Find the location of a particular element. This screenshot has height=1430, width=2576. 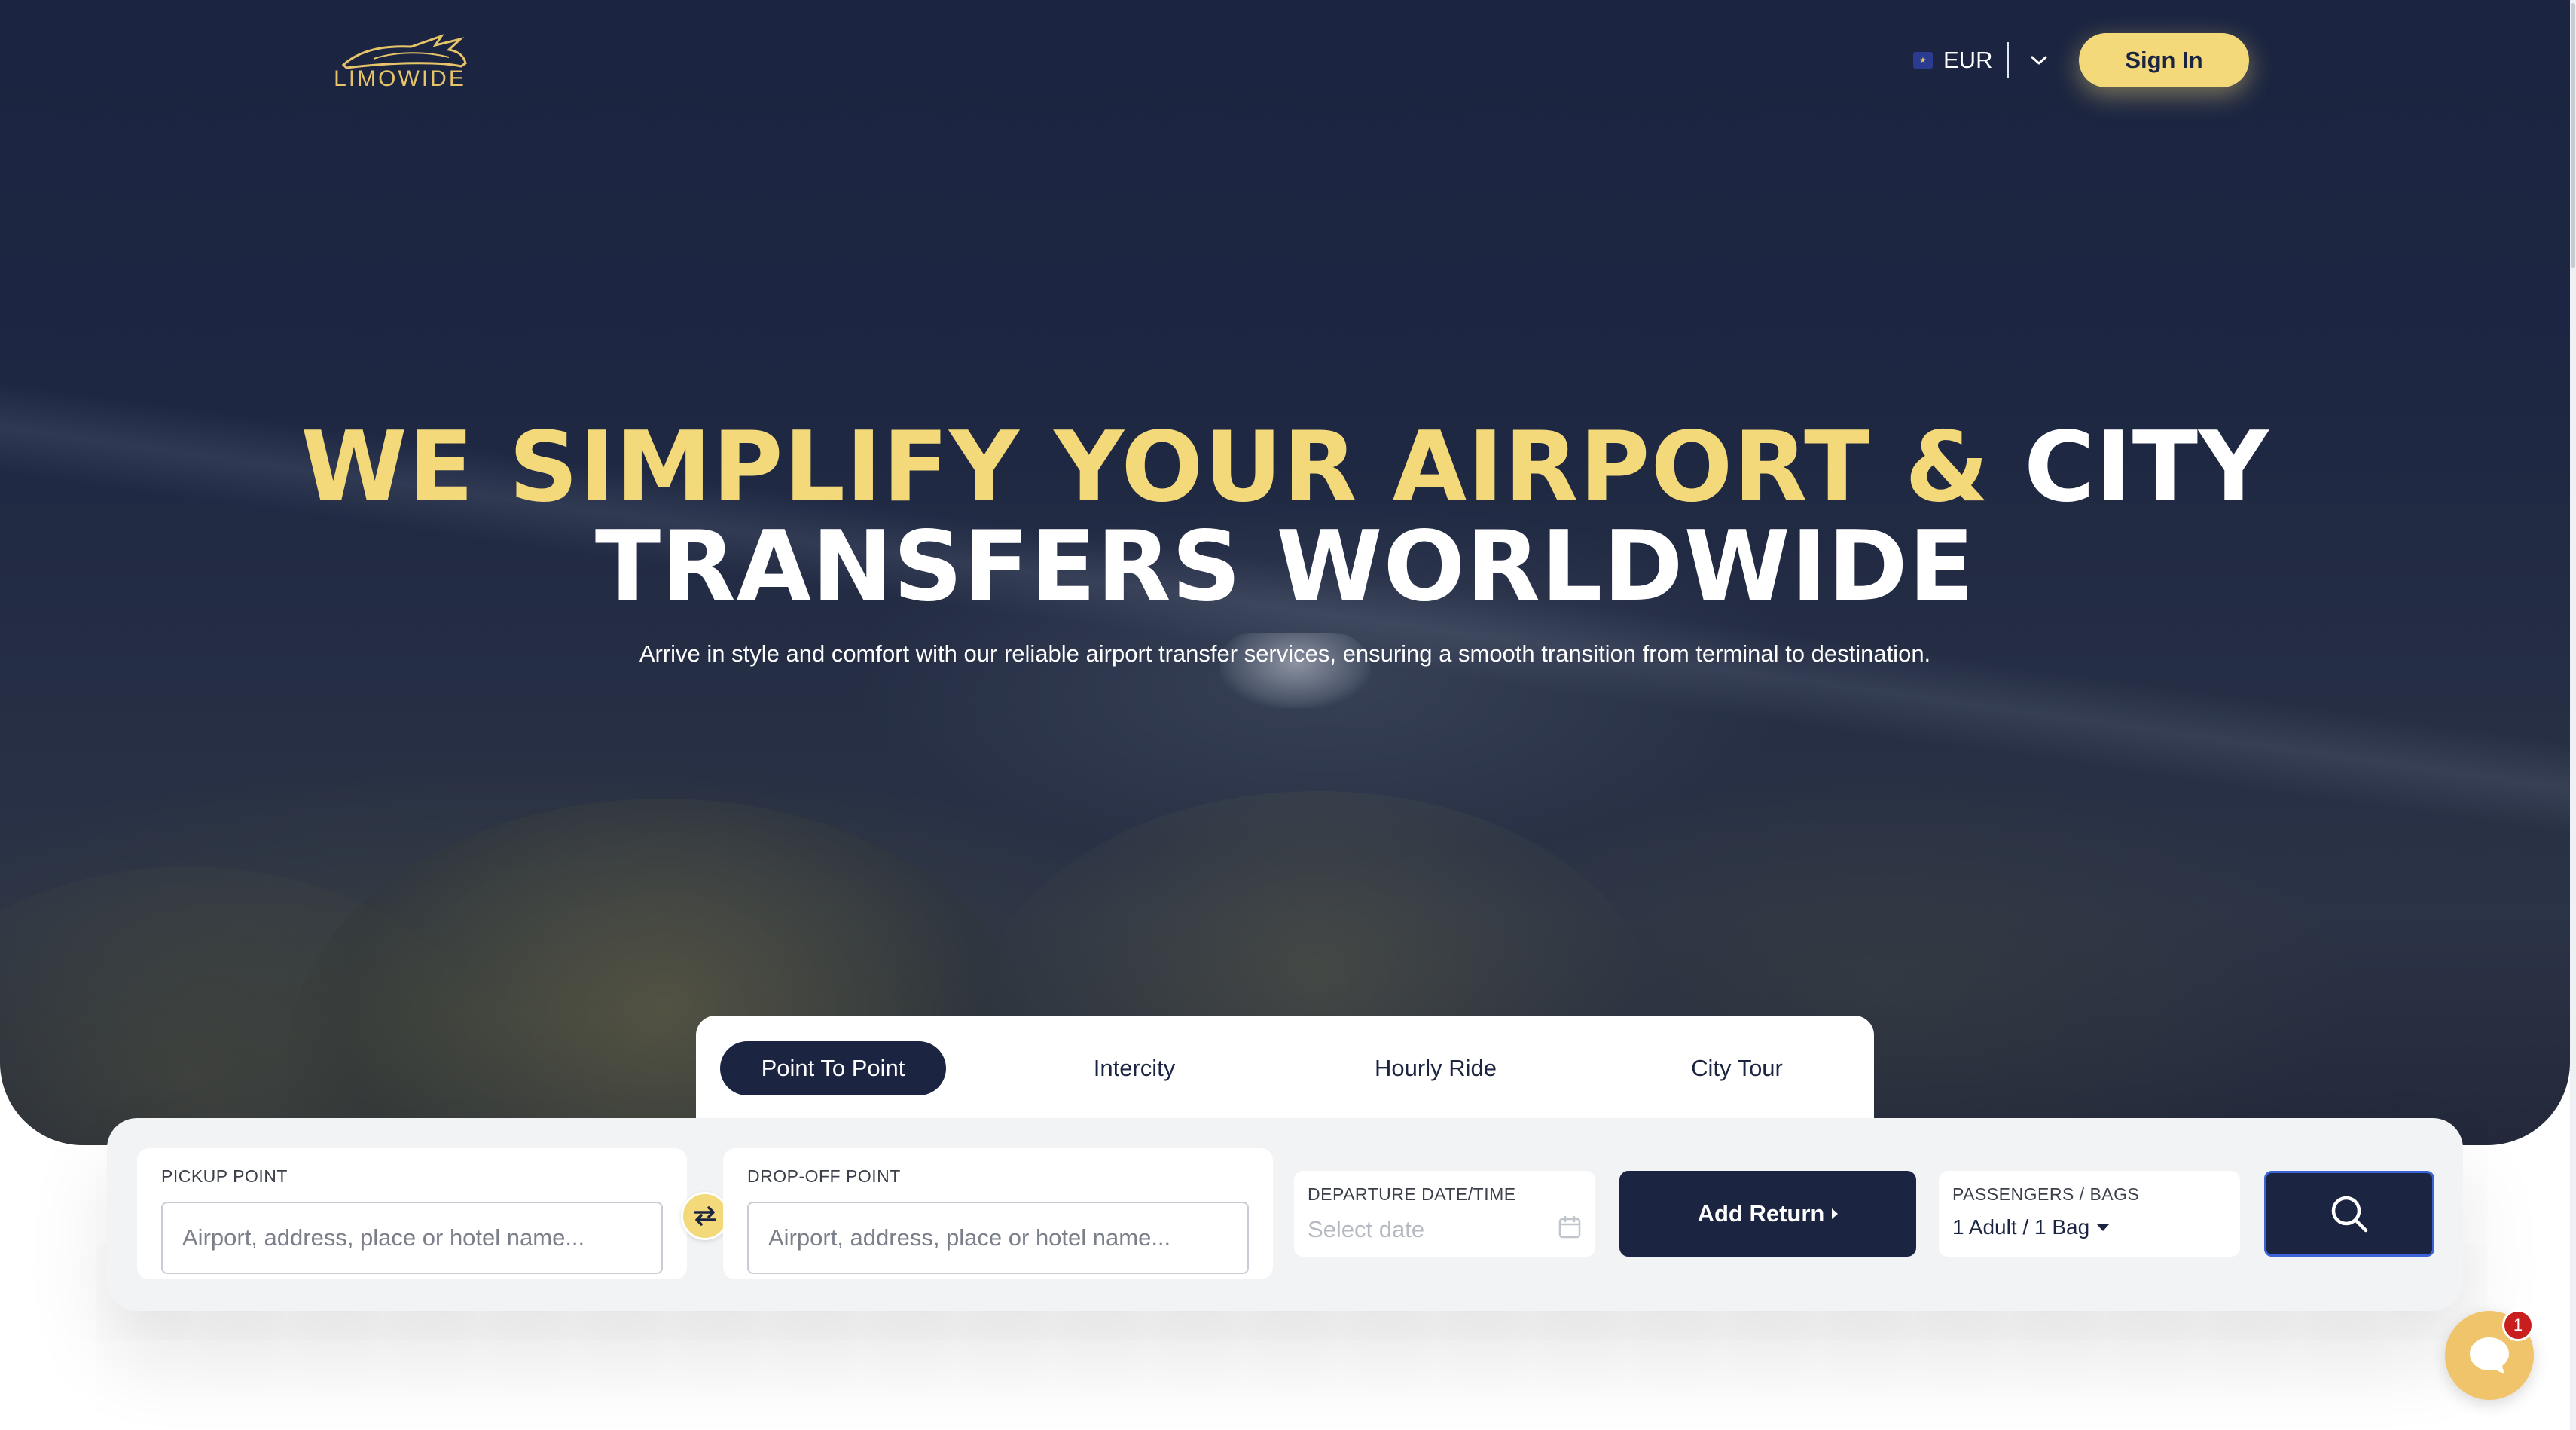

search-button is located at coordinates (2349, 1214).